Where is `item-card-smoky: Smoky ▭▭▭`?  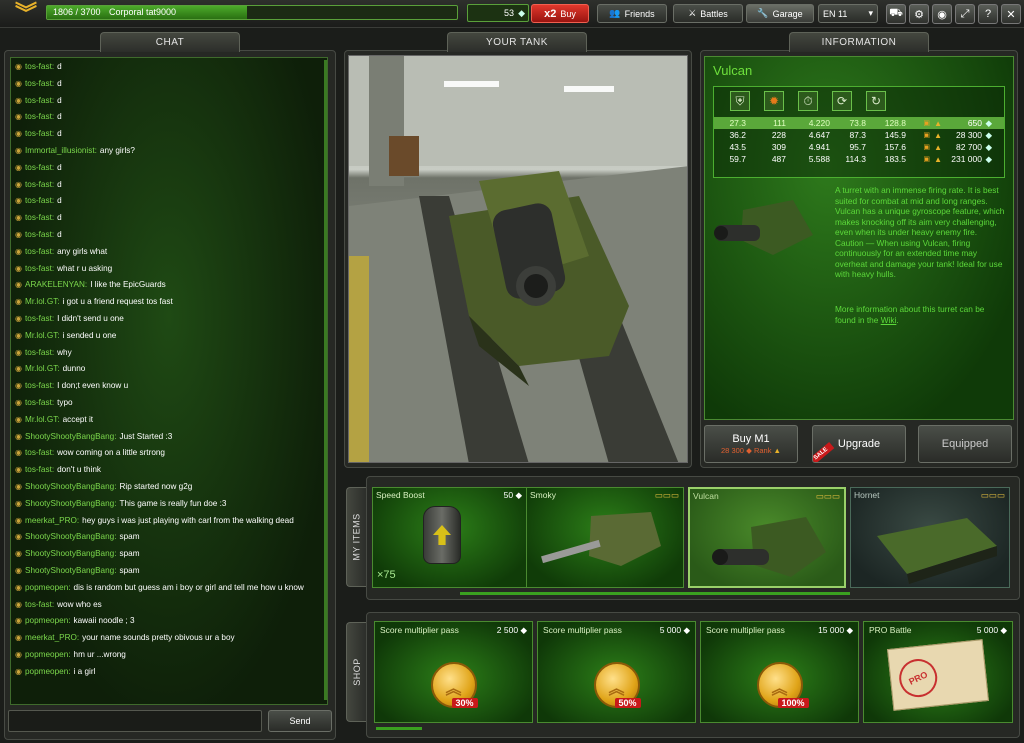 item-card-smoky: Smoky ▭▭▭ is located at coordinates (605, 537).